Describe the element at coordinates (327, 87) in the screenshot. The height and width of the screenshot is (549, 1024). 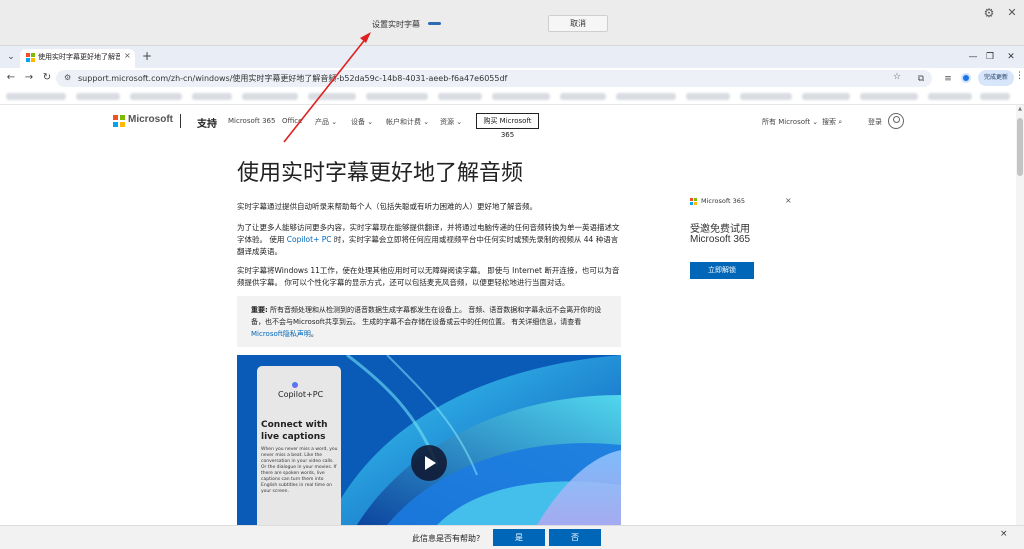
I see `annotation-arrow-icon` at that location.